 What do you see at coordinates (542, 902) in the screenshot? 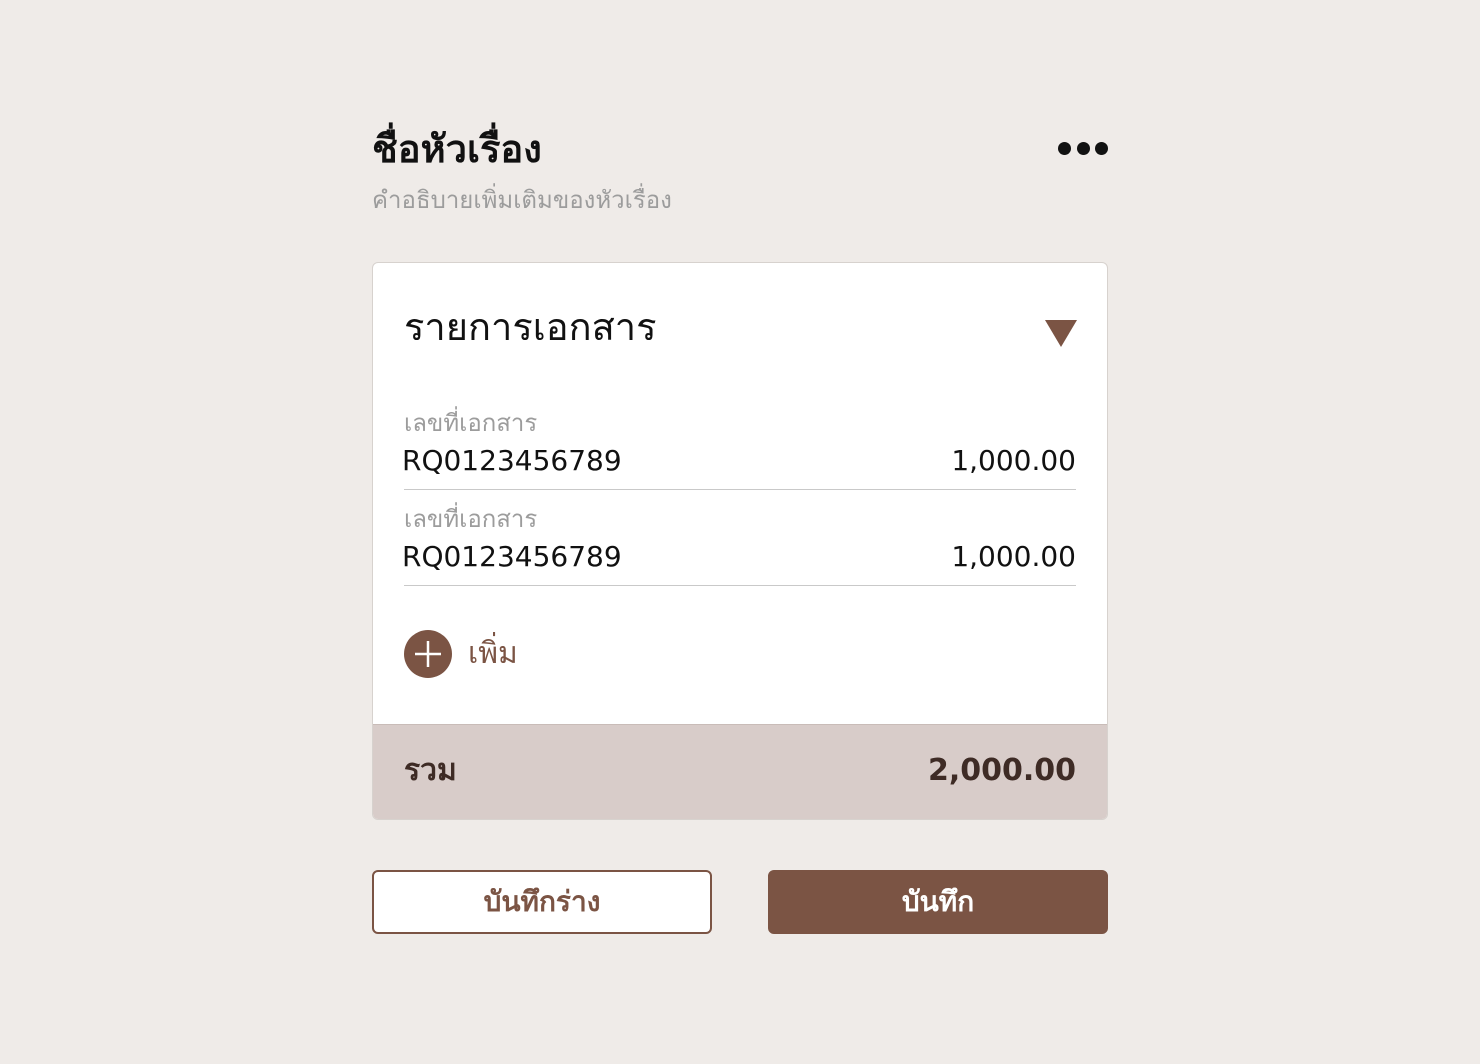
I see `save-draft-button: บันทึกร่าง` at bounding box center [542, 902].